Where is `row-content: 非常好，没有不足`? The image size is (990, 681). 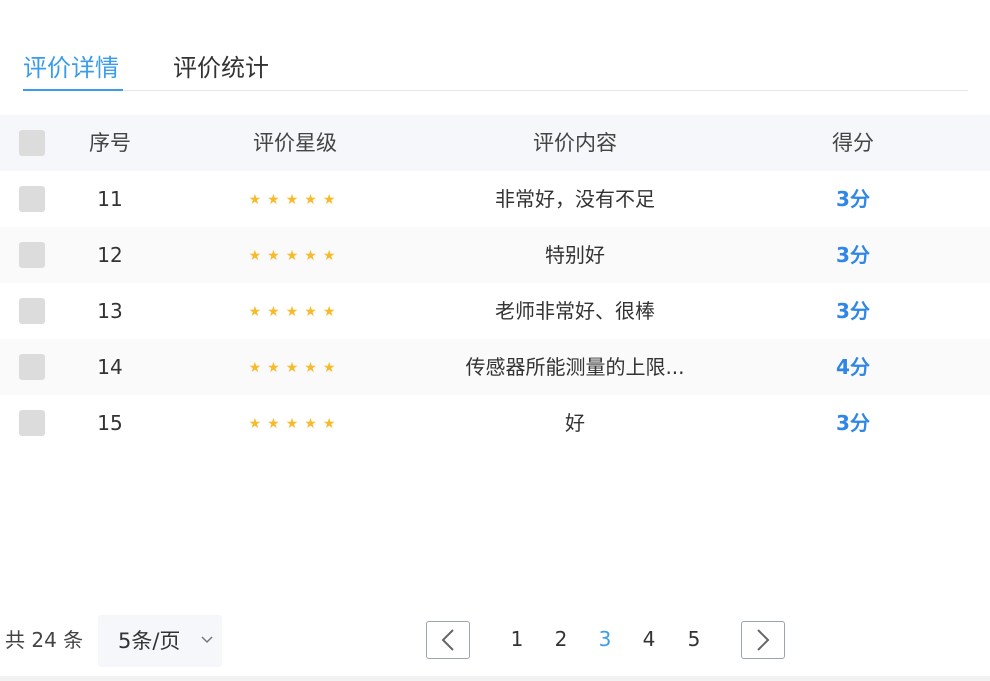
row-content: 非常好，没有不足 is located at coordinates (575, 199).